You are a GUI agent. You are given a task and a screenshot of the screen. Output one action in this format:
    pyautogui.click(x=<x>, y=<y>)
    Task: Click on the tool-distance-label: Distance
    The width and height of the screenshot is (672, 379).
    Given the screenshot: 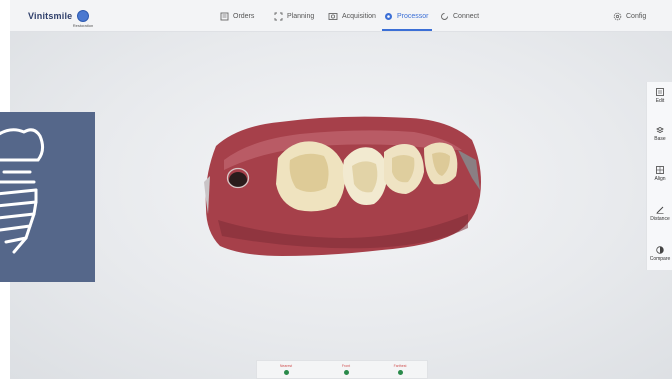 What is the action you would take?
    pyautogui.click(x=660, y=219)
    